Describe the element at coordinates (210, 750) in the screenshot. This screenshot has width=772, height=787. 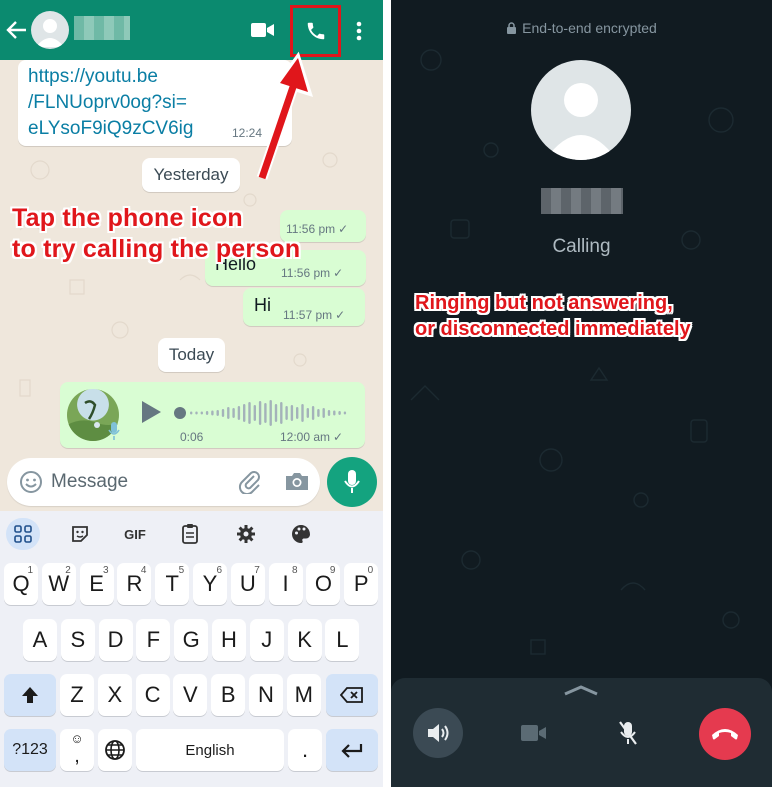
I see `space-key: English` at that location.